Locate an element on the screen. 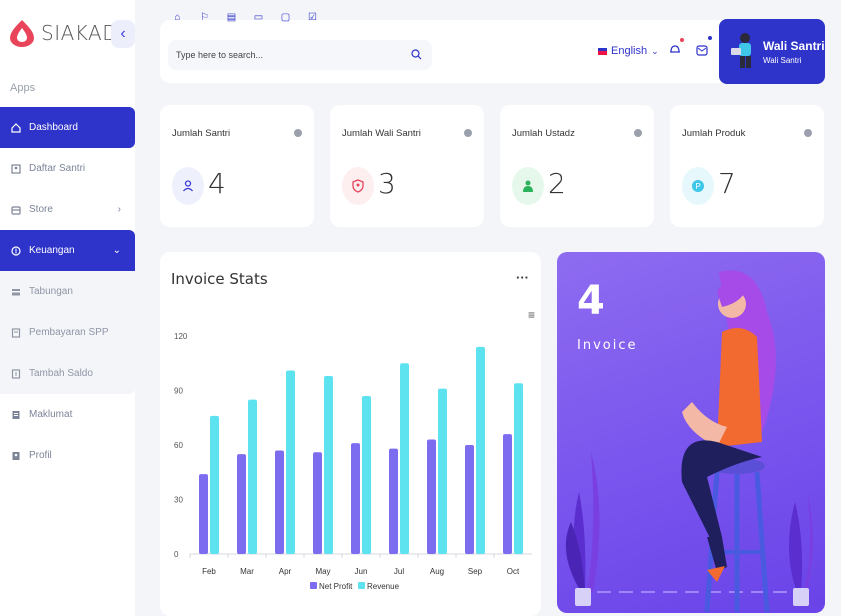  x-tick-label: May is located at coordinates (322, 571).